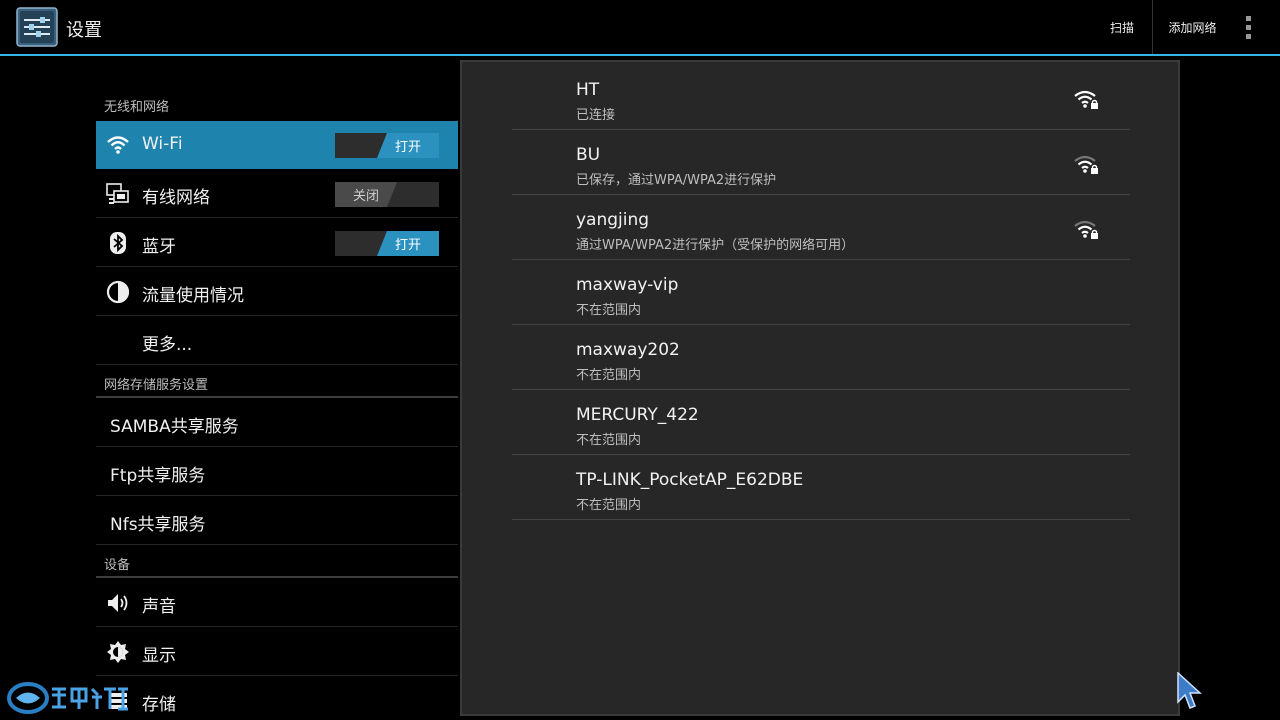 The image size is (1280, 720). I want to click on speaker-icon, so click(118, 603).